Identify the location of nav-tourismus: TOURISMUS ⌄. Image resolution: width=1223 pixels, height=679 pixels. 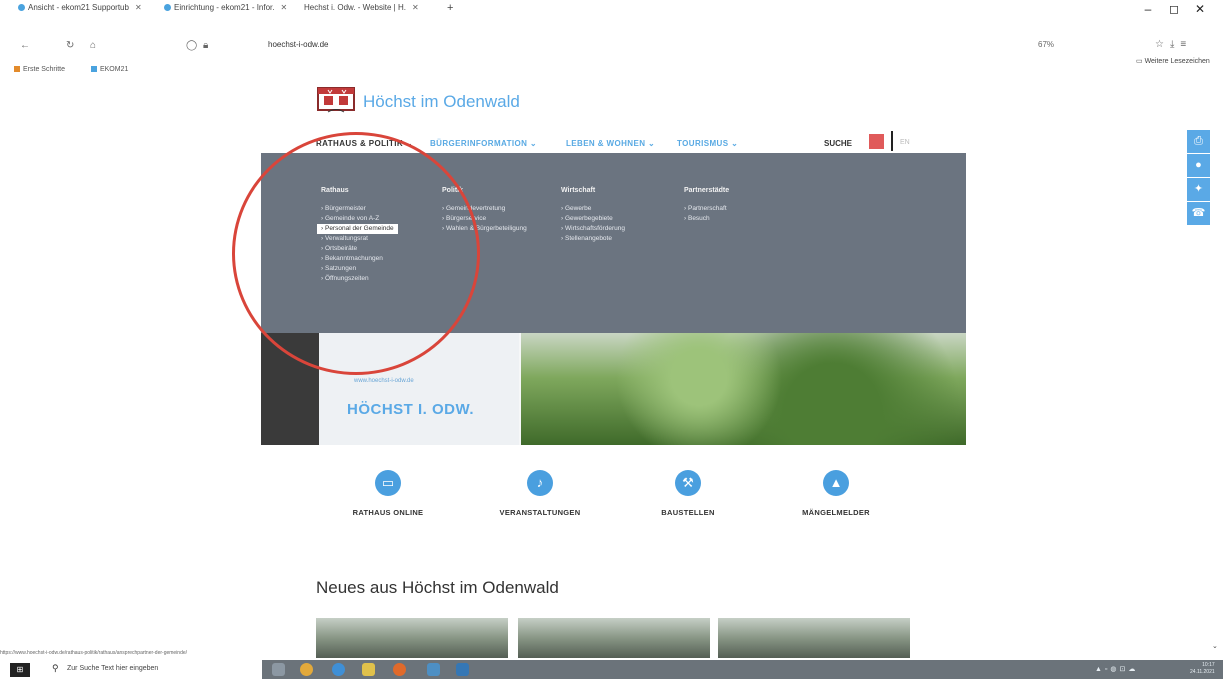
(707, 143).